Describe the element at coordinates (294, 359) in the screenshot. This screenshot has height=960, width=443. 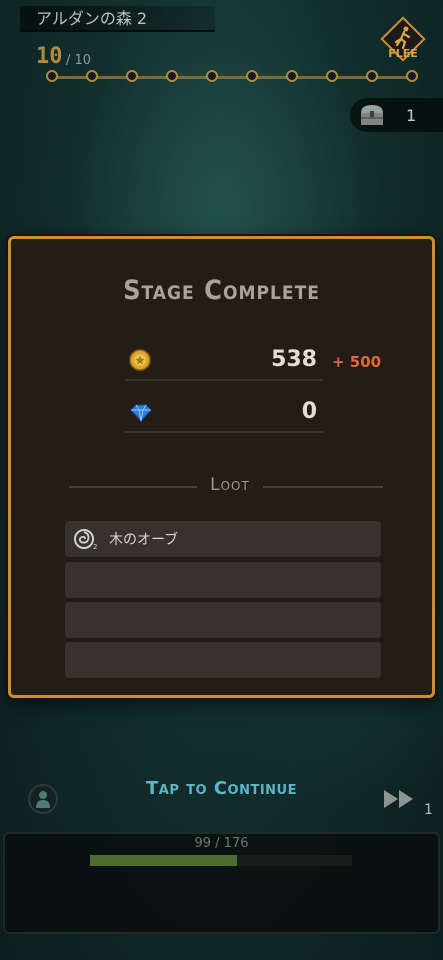
I see `coin-value: 538` at that location.